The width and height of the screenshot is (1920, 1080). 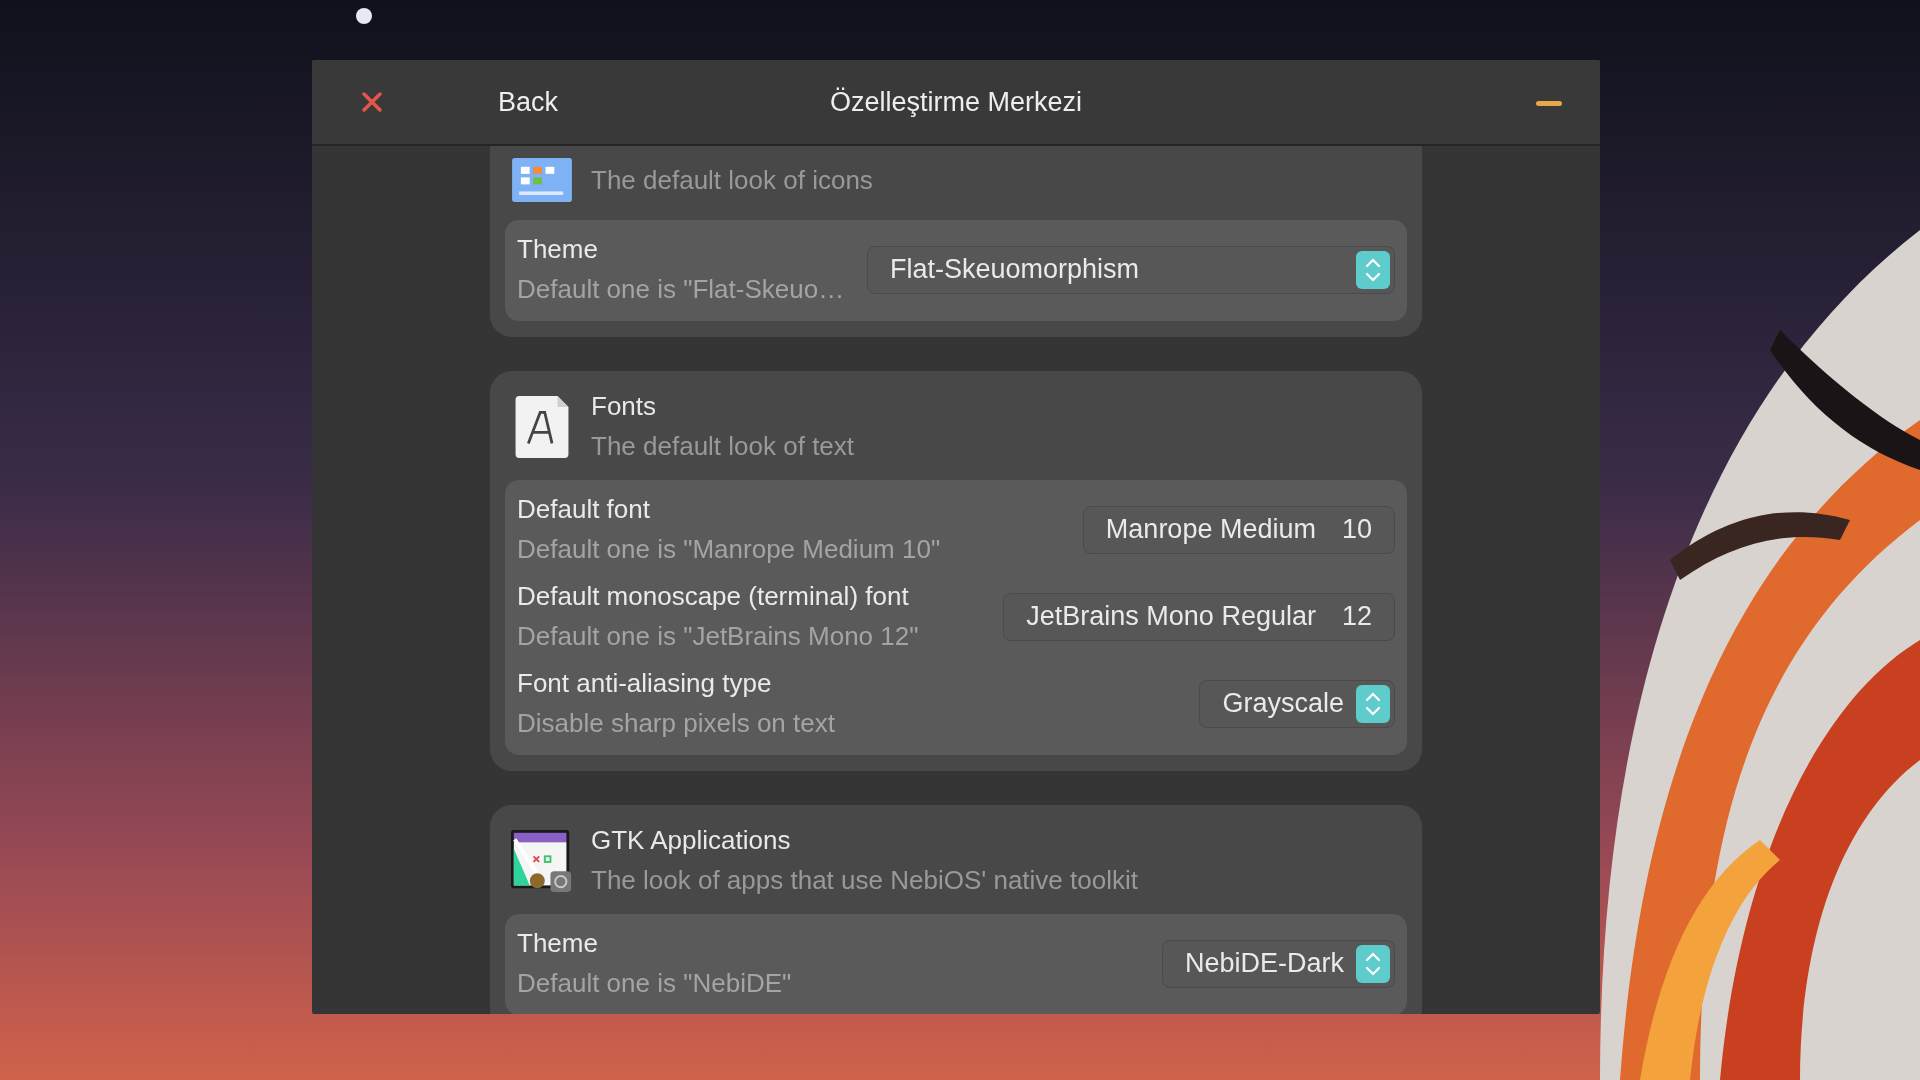 What do you see at coordinates (645, 683) in the screenshot?
I see `setting-label: Font anti-aliasing type` at bounding box center [645, 683].